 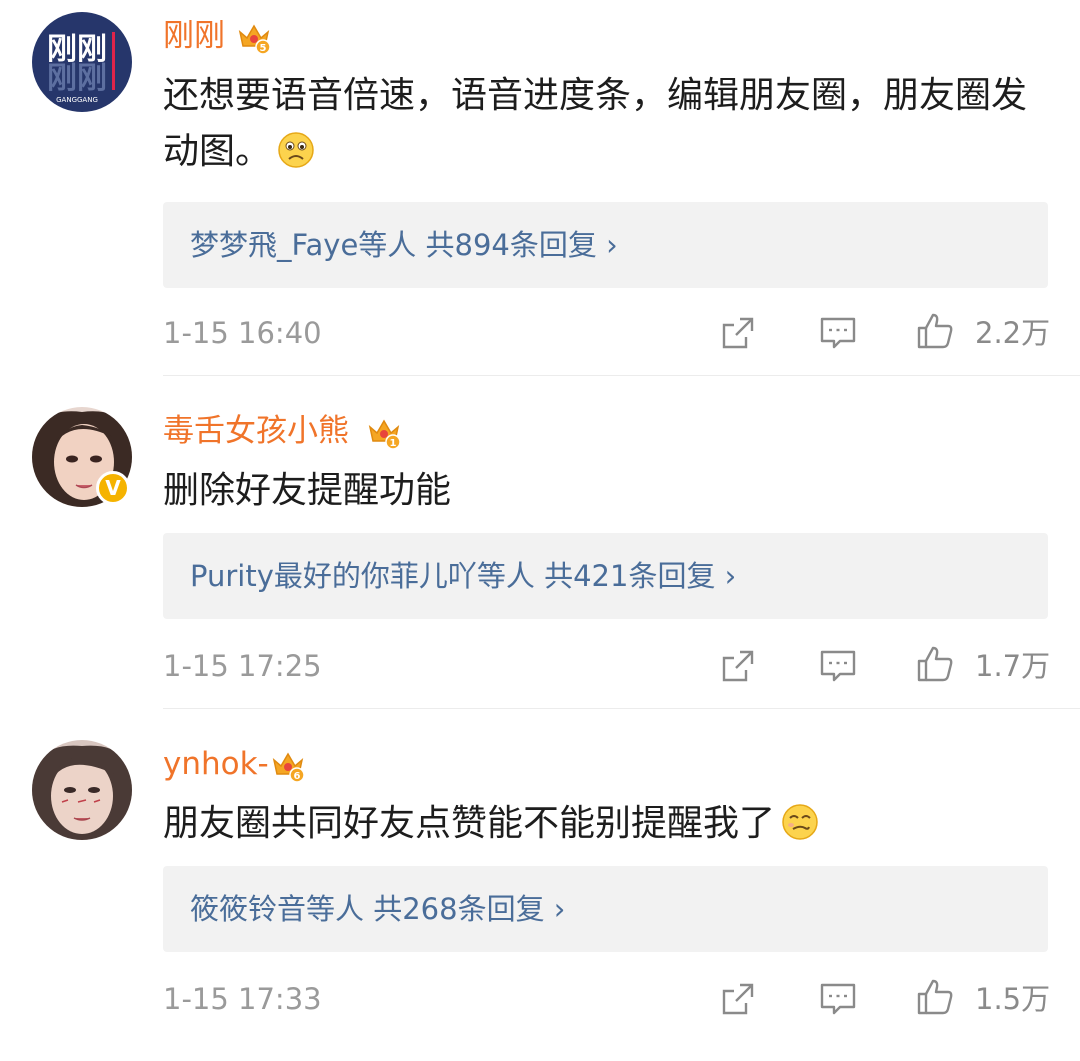 I want to click on like-count: 1.5万, so click(x=1013, y=999).